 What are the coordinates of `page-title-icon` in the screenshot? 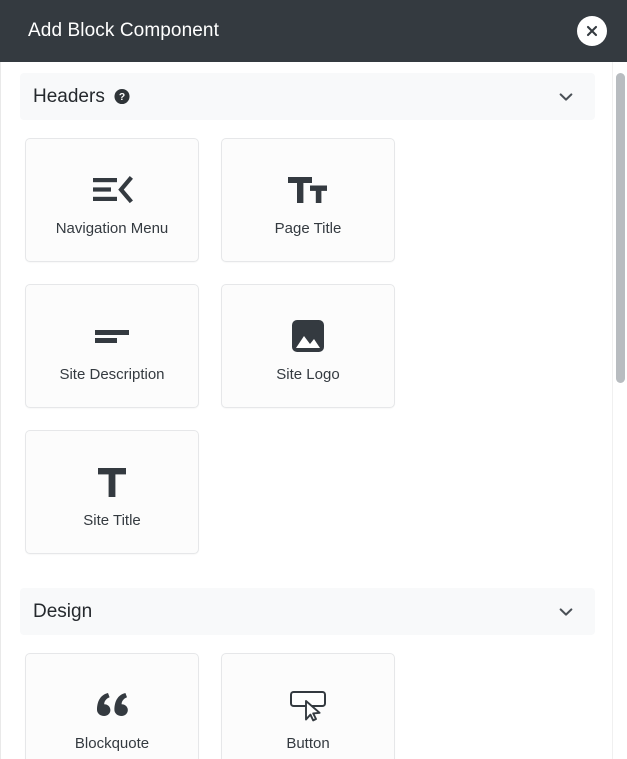 It's located at (308, 190).